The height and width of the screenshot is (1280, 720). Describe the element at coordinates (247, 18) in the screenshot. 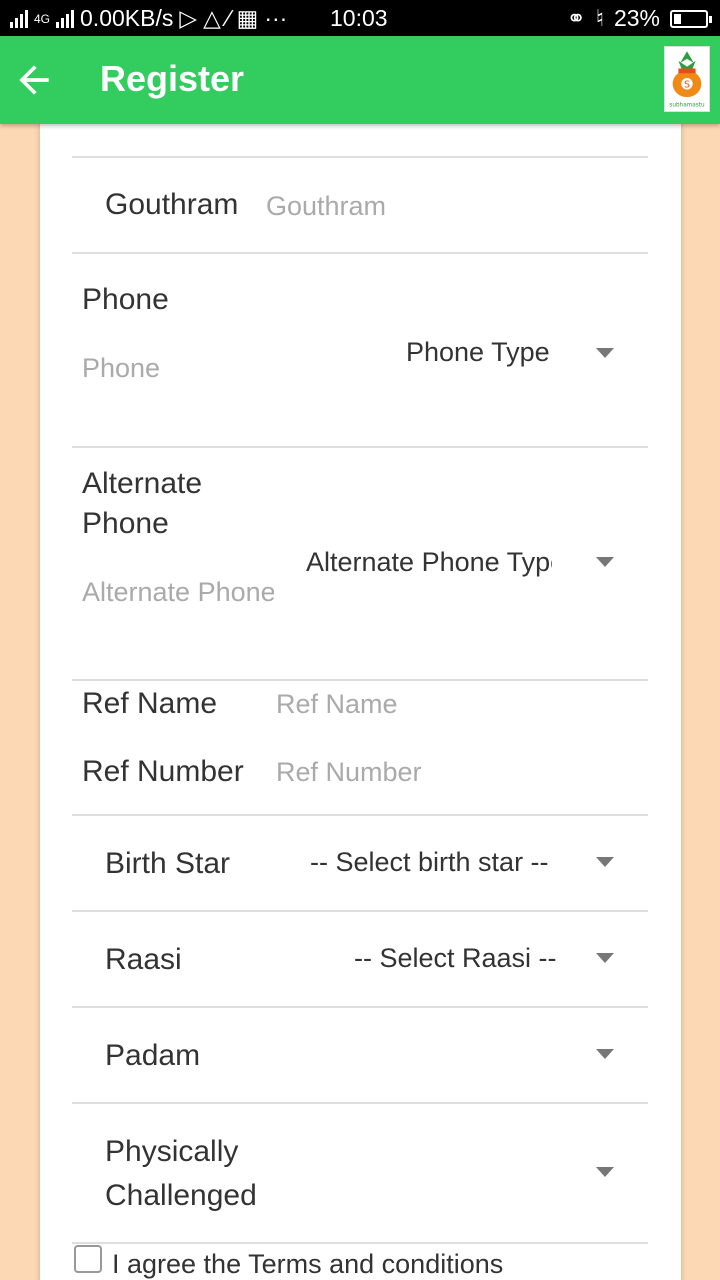

I see `calendar-icon: ▦` at that location.